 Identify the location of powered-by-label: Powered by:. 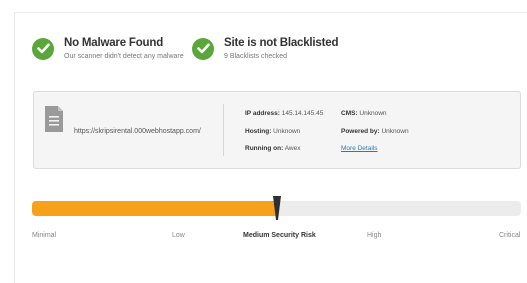
(360, 131).